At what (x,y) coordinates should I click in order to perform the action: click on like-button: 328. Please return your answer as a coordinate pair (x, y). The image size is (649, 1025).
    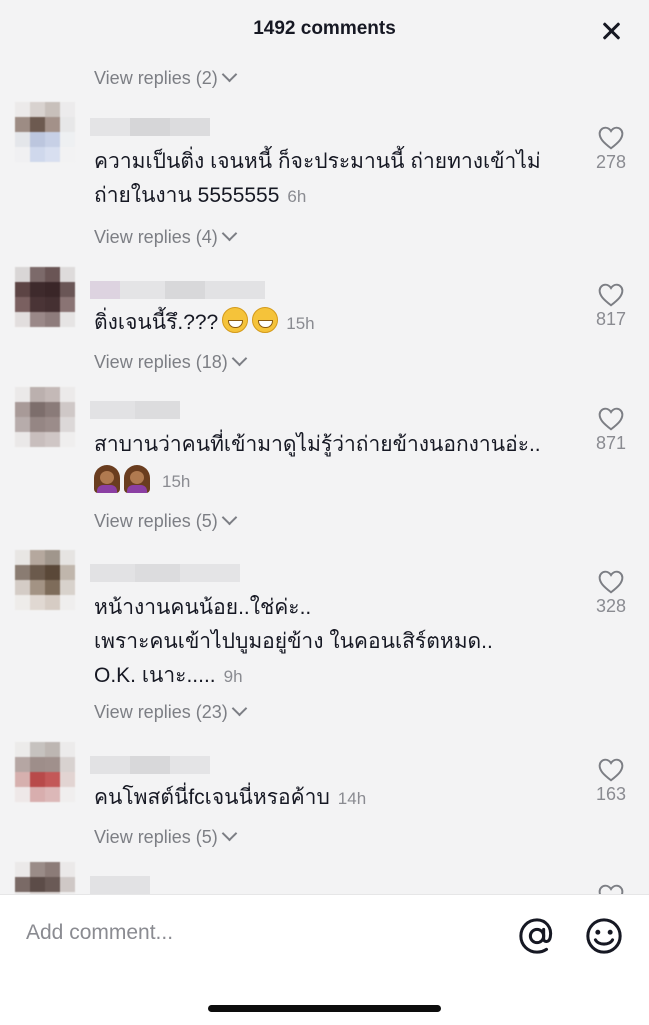
    Looking at the image, I should click on (611, 593).